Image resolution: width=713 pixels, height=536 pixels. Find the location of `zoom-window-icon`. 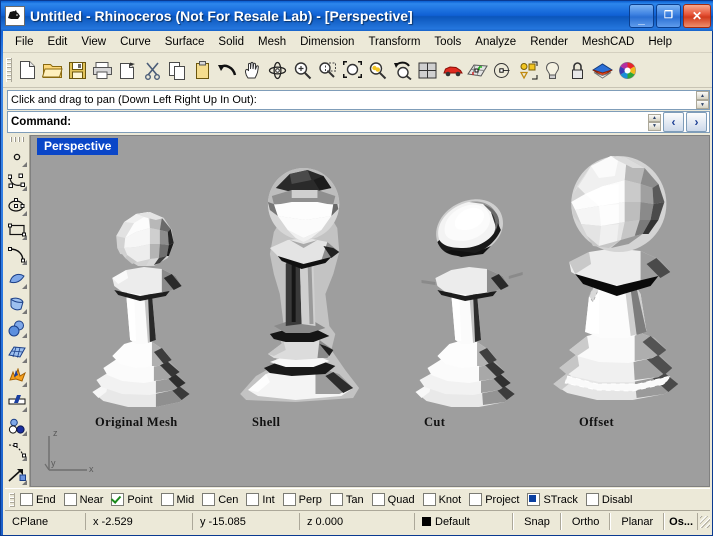

zoom-window-icon is located at coordinates (327, 70).